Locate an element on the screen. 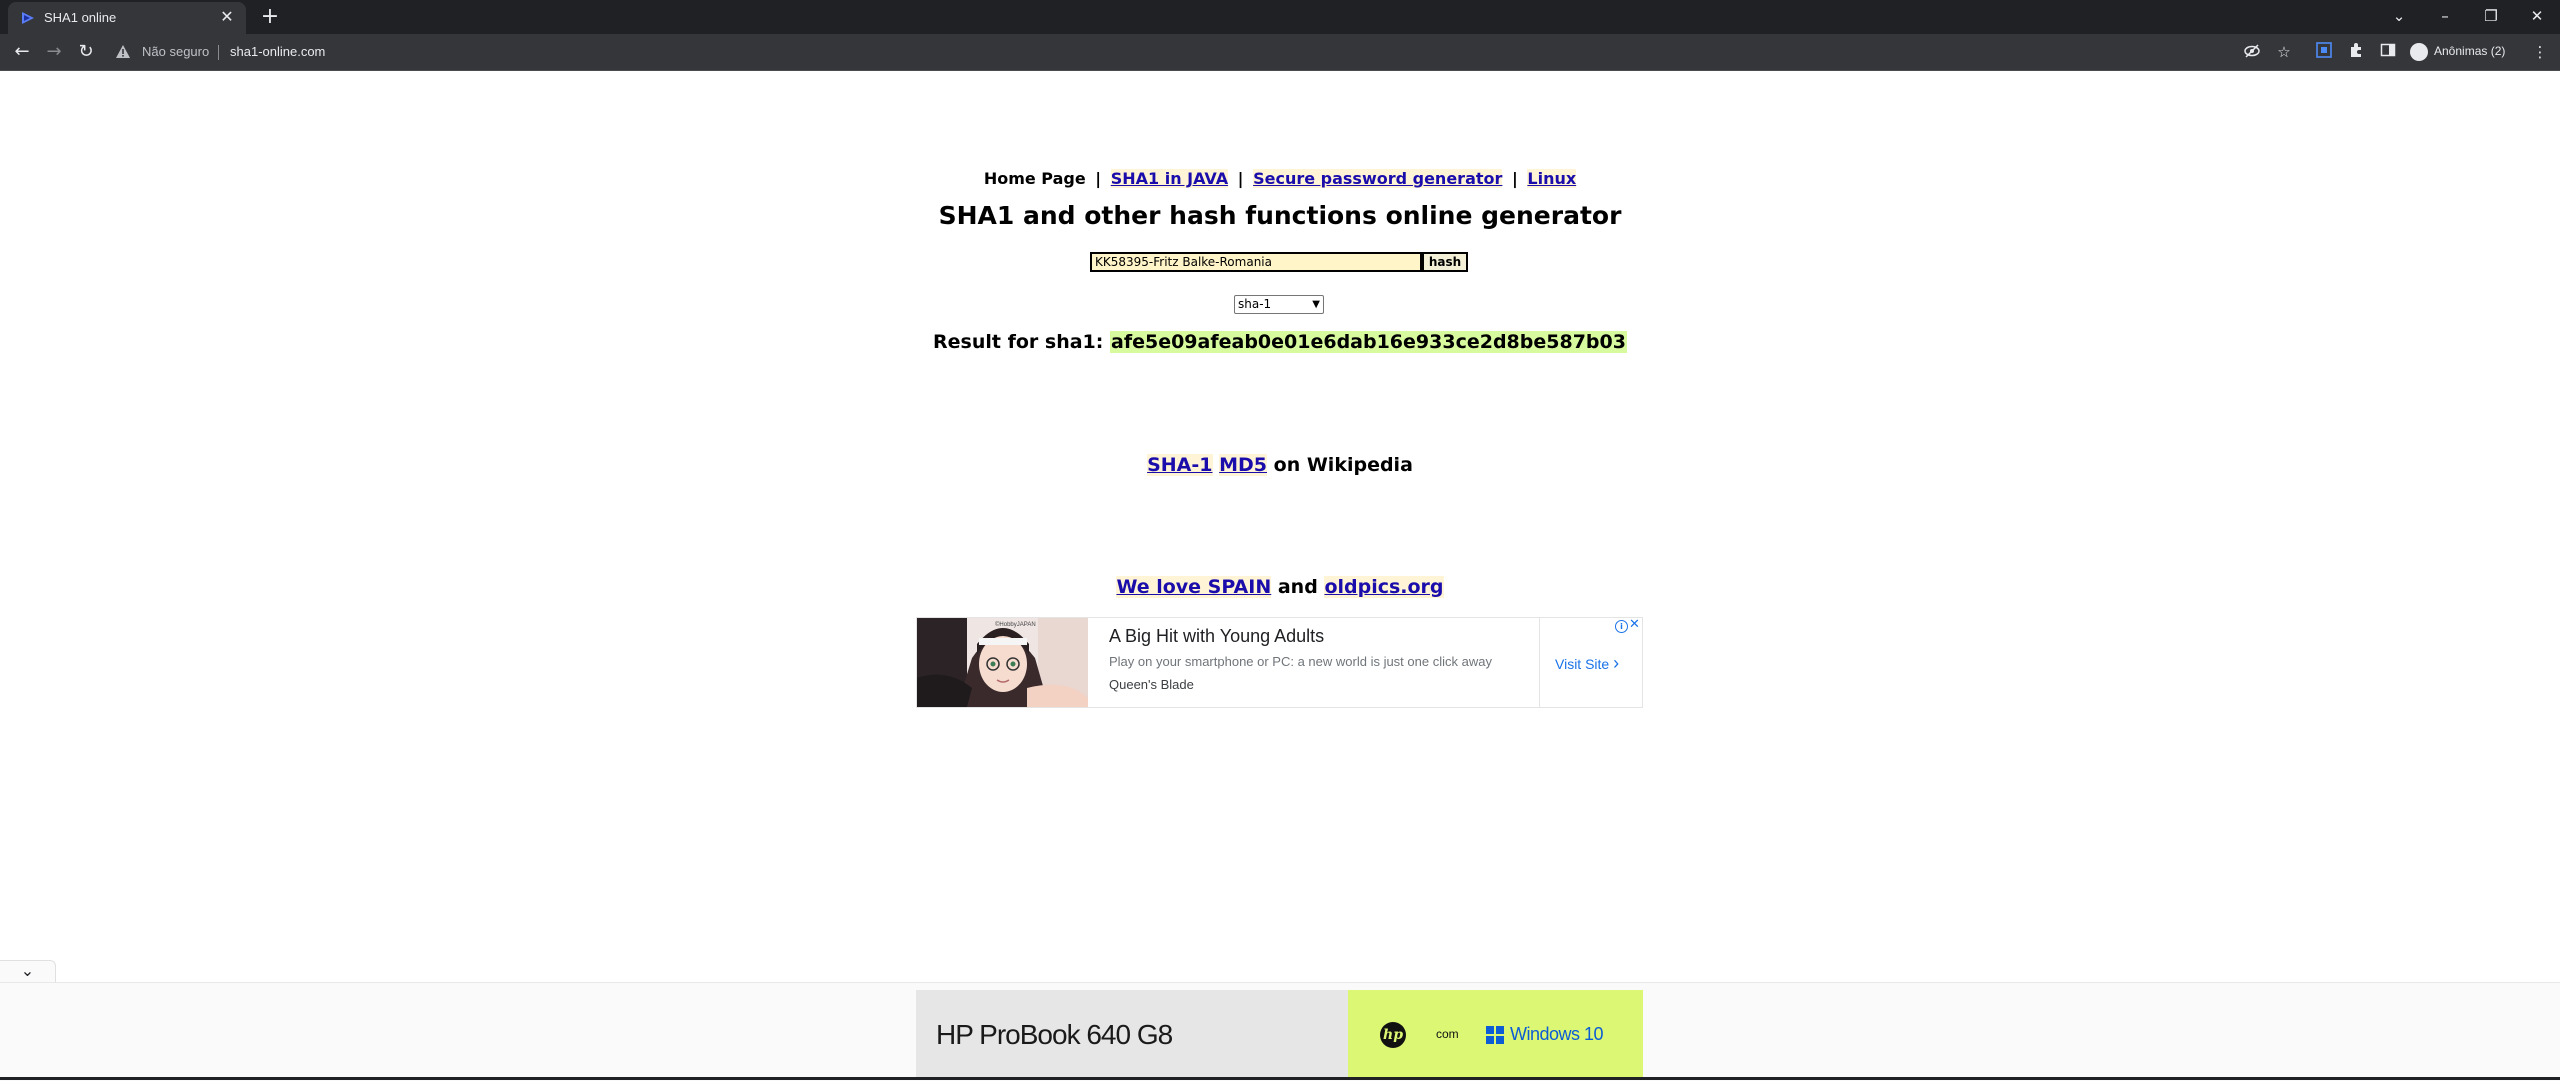 The image size is (2560, 1081). hash-text-input: KK58395-Fritz Balke-Romania is located at coordinates (1256, 262).